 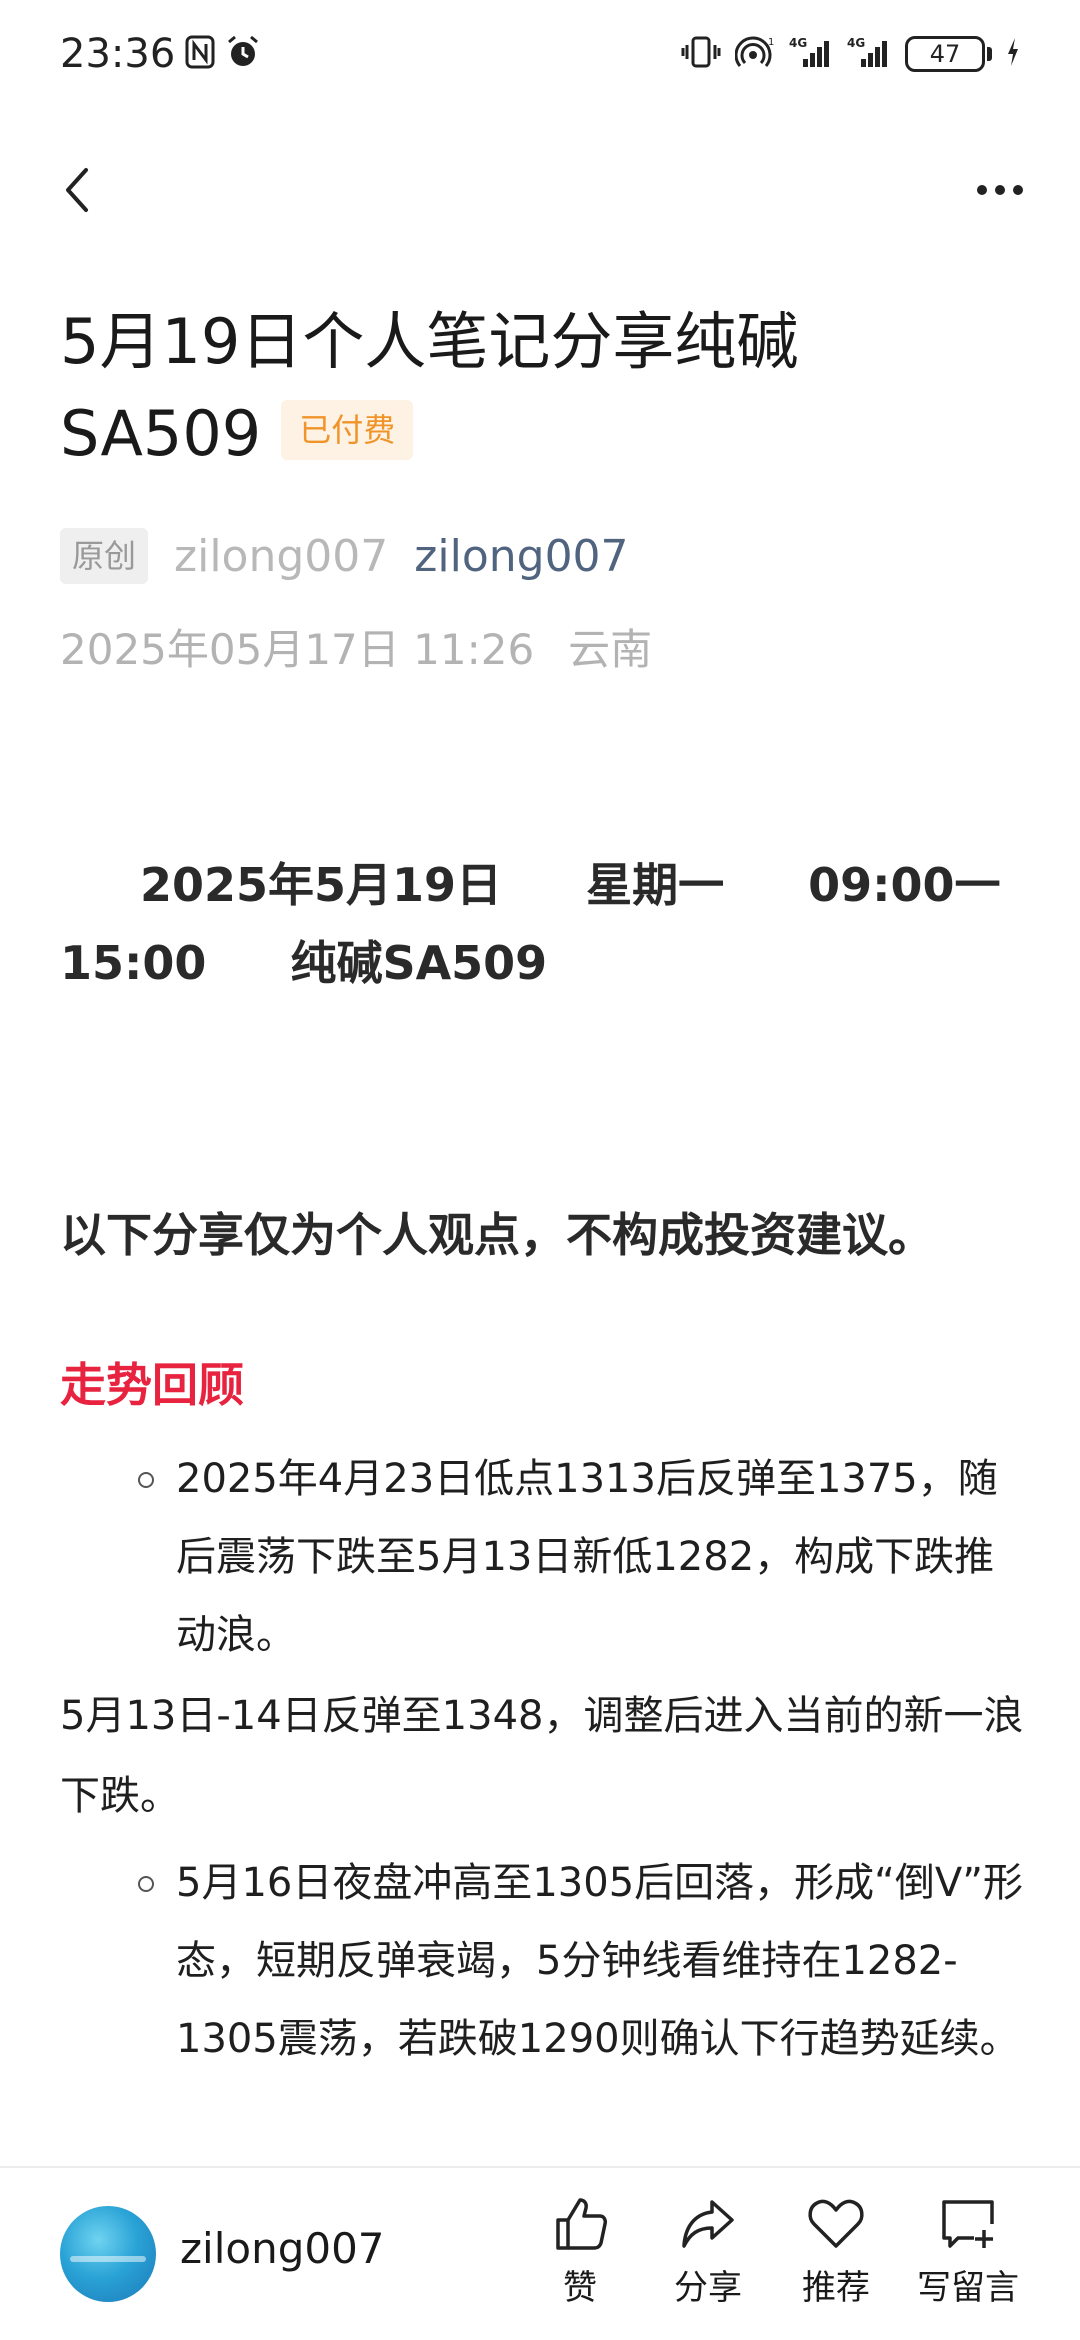 What do you see at coordinates (1013, 54) in the screenshot?
I see `charging-icon` at bounding box center [1013, 54].